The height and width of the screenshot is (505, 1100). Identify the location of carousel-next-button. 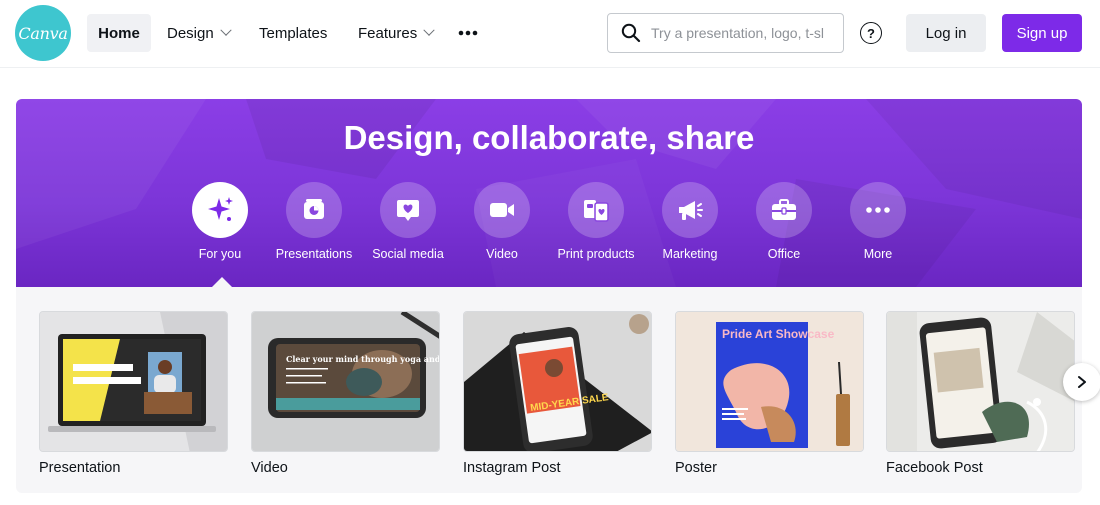
(1081, 382).